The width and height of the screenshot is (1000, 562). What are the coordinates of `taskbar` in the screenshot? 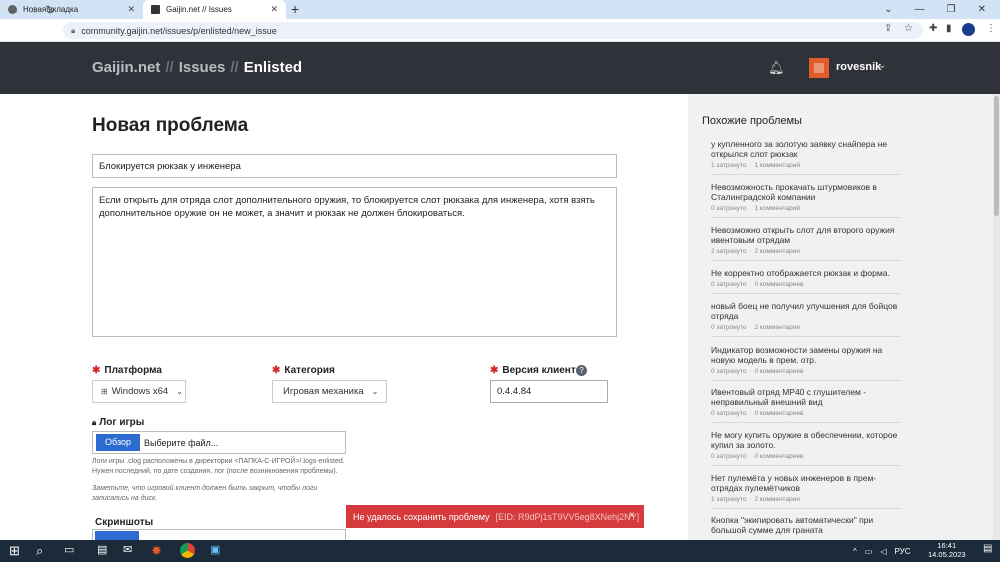 It's located at (500, 551).